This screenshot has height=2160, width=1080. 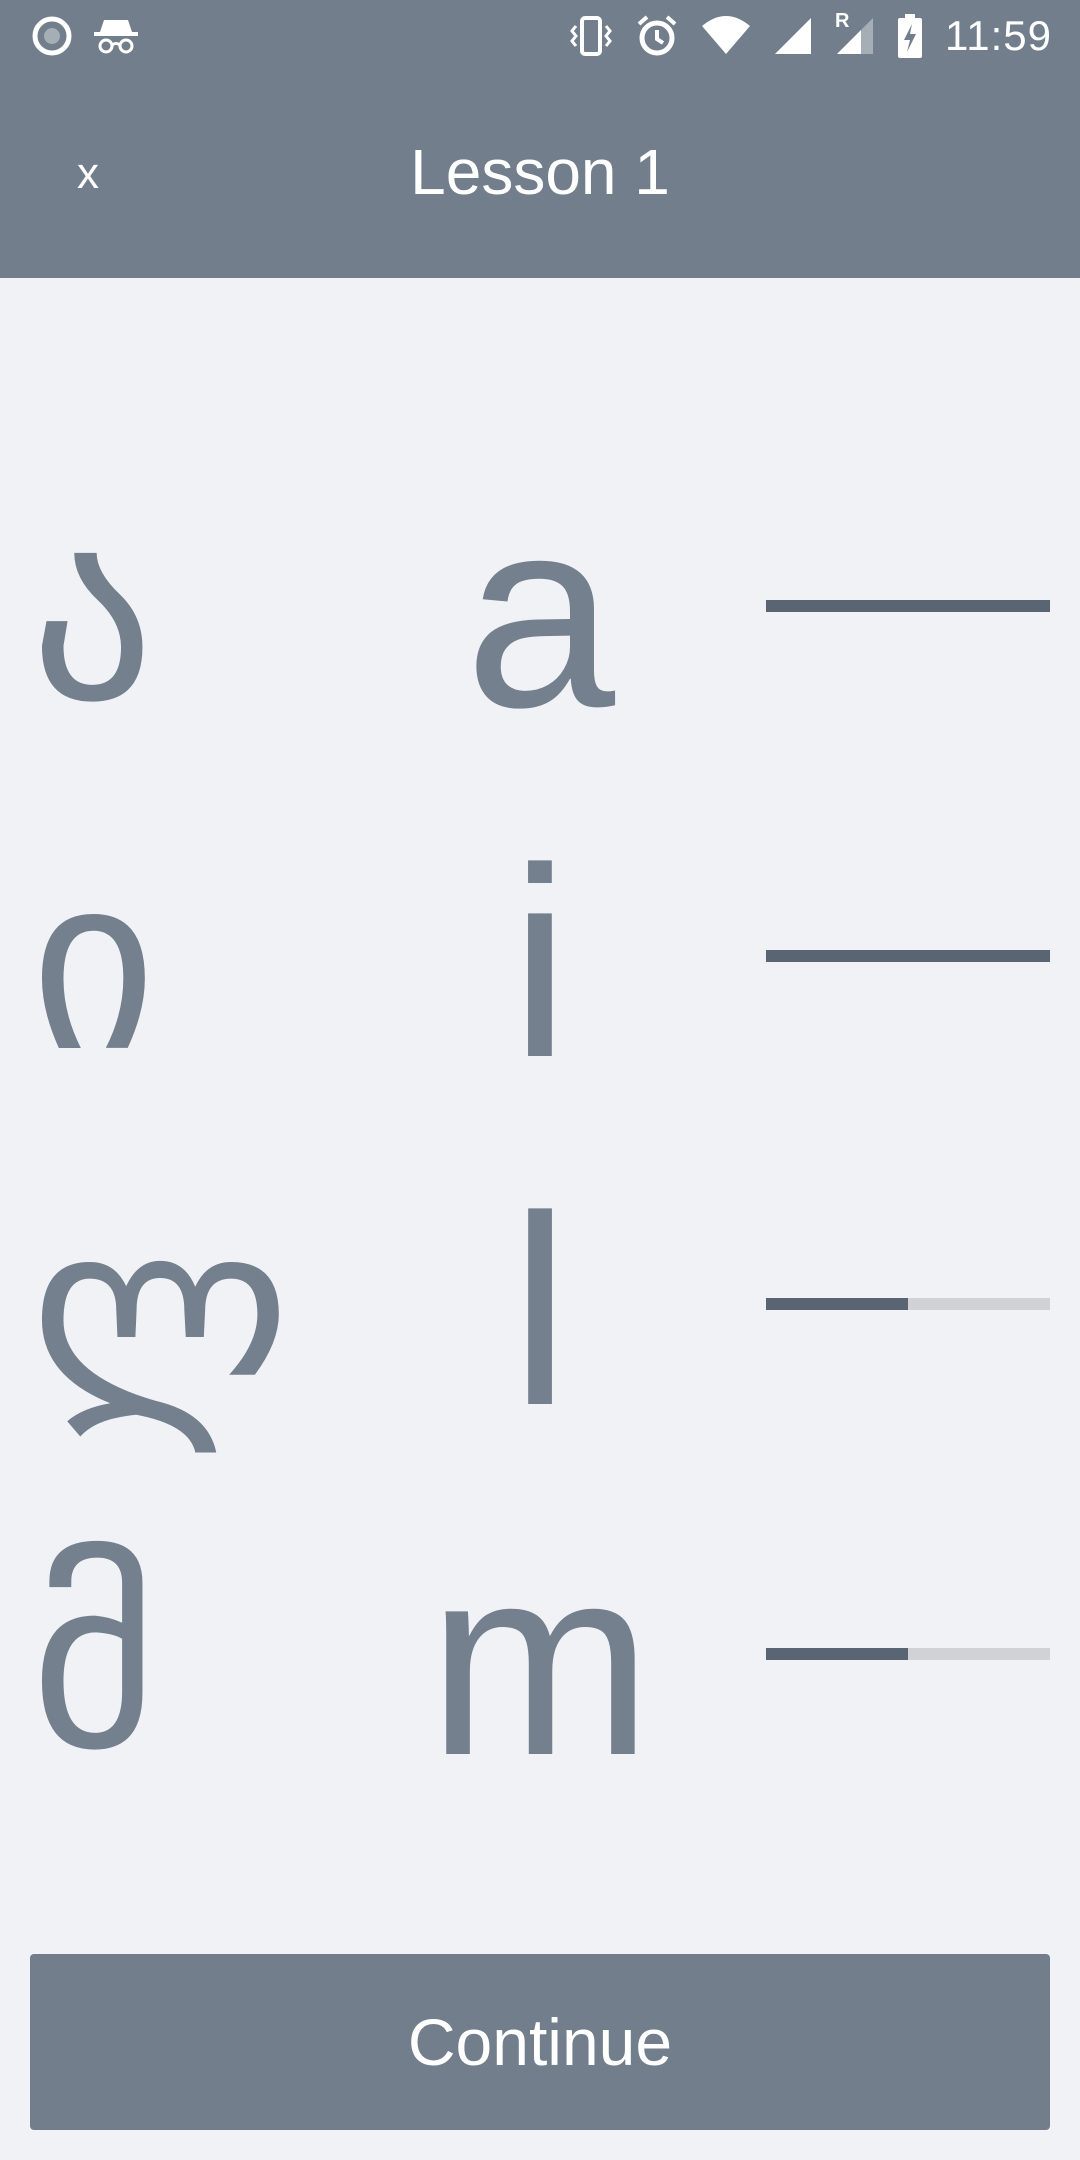 I want to click on latin-letter: m, so click(x=540, y=1661).